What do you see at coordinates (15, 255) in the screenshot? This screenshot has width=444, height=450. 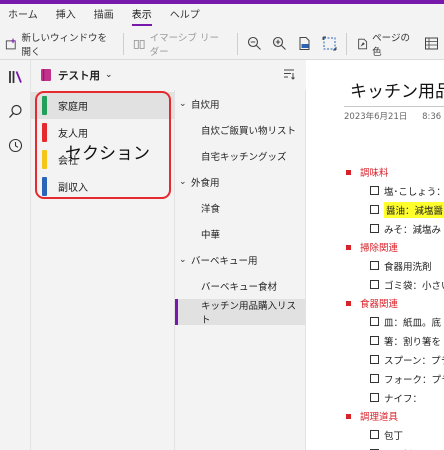 I see `nav-rail` at bounding box center [15, 255].